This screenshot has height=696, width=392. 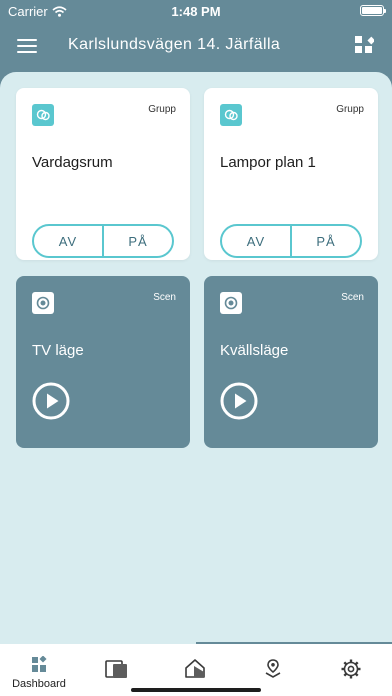 What do you see at coordinates (254, 350) in the screenshot?
I see `card-name: Kvällsläge` at bounding box center [254, 350].